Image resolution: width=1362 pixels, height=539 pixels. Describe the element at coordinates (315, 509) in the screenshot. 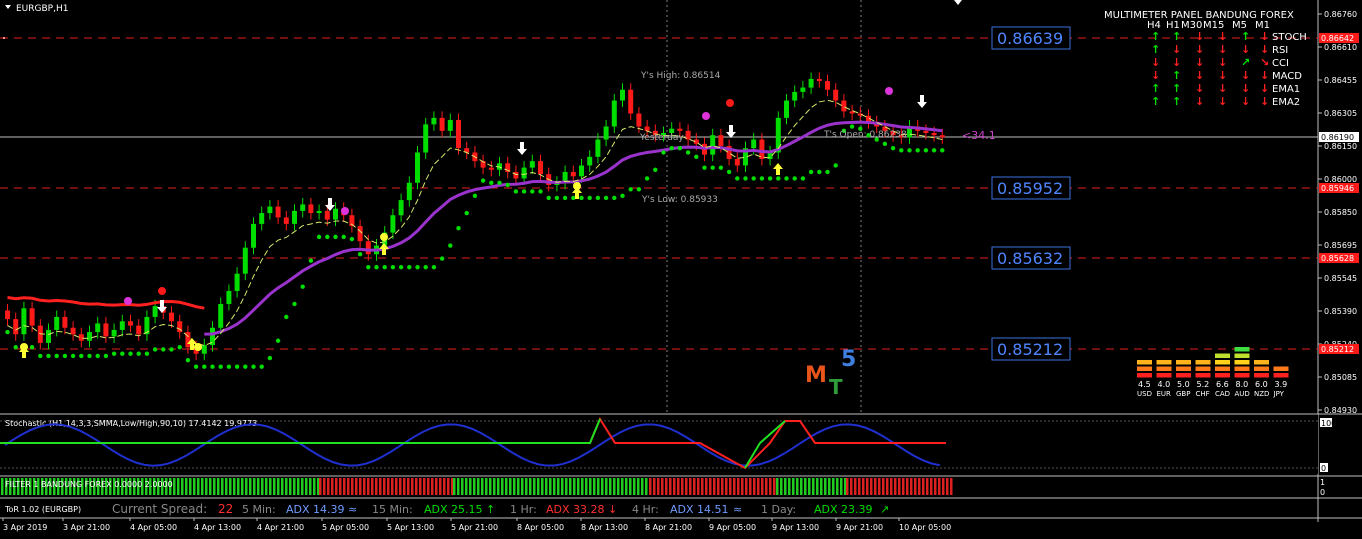

I see `m5-value: ADX 14.39` at that location.